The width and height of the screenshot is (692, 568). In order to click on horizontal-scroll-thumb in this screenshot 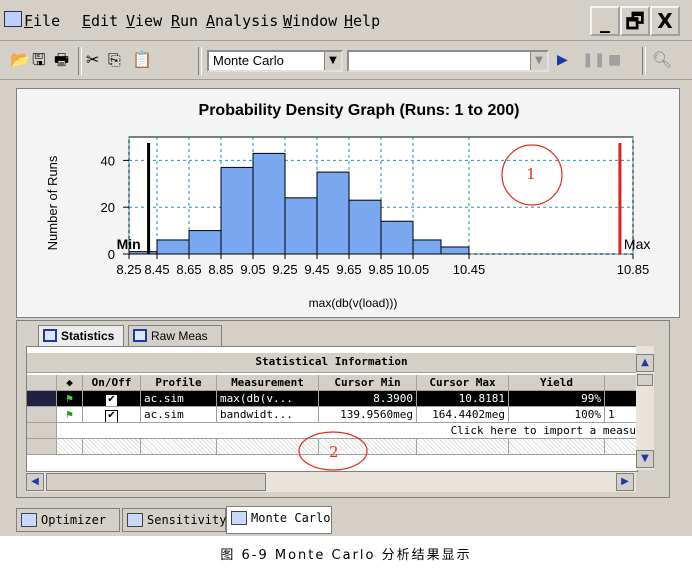, I will do `click(156, 482)`.